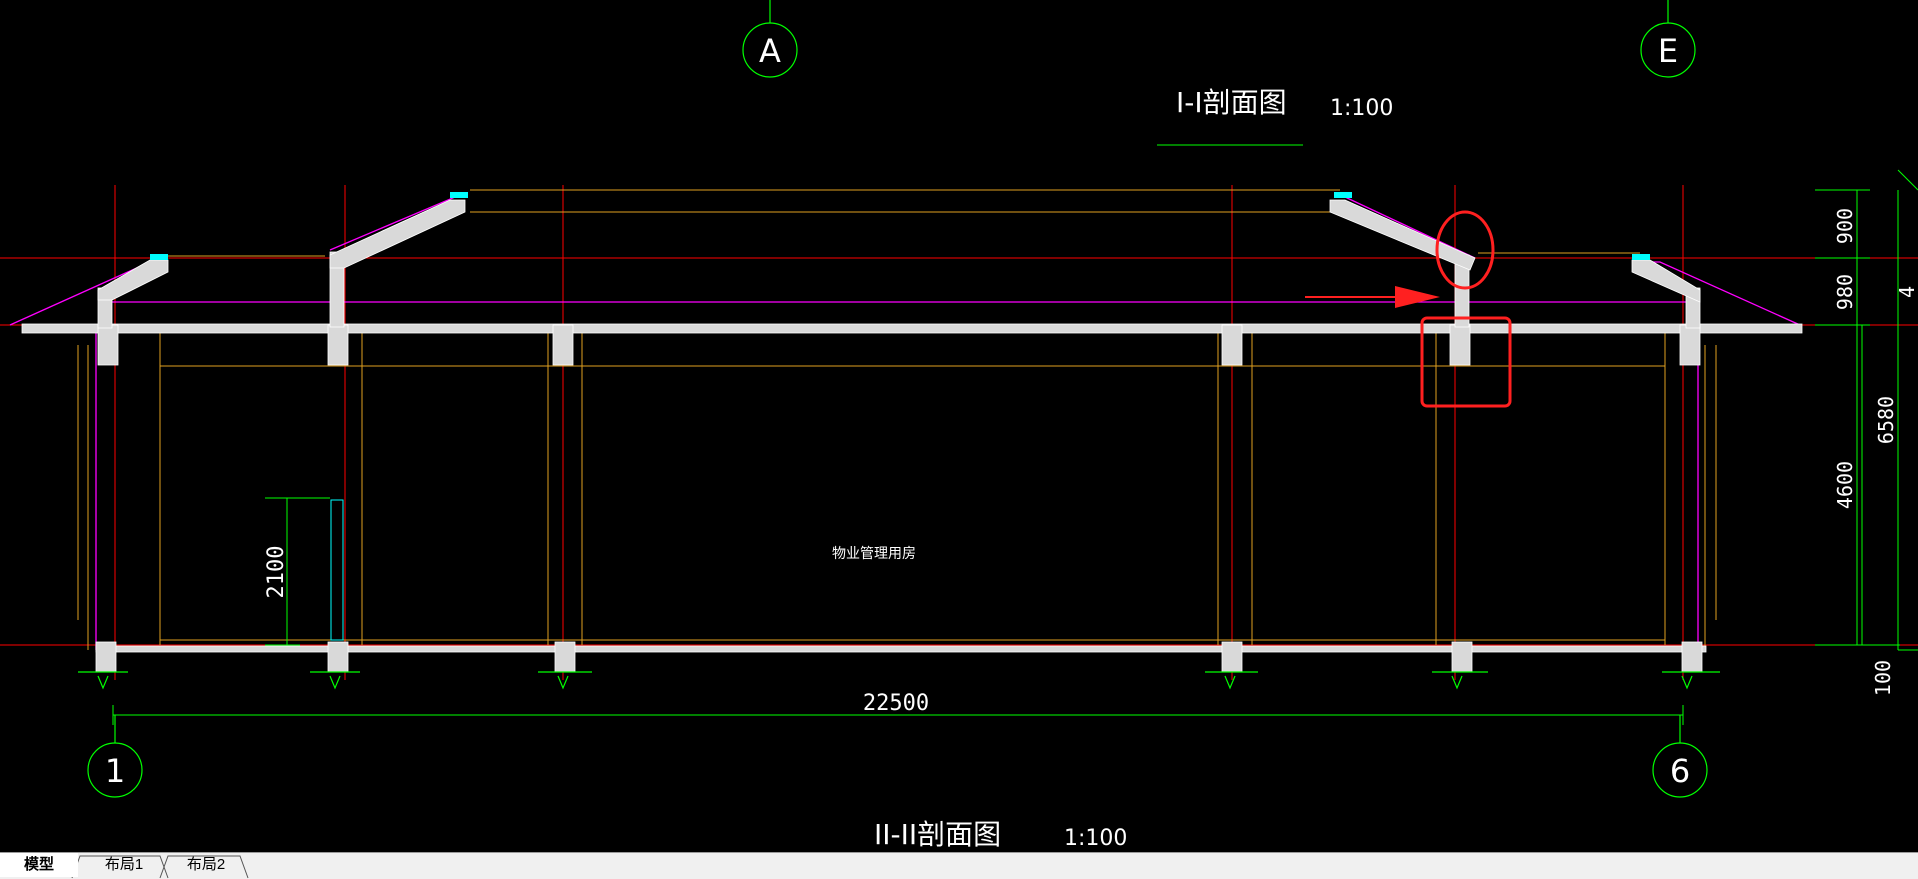 The image size is (1918, 879). I want to click on dim-overall-width: 22500, so click(896, 703).